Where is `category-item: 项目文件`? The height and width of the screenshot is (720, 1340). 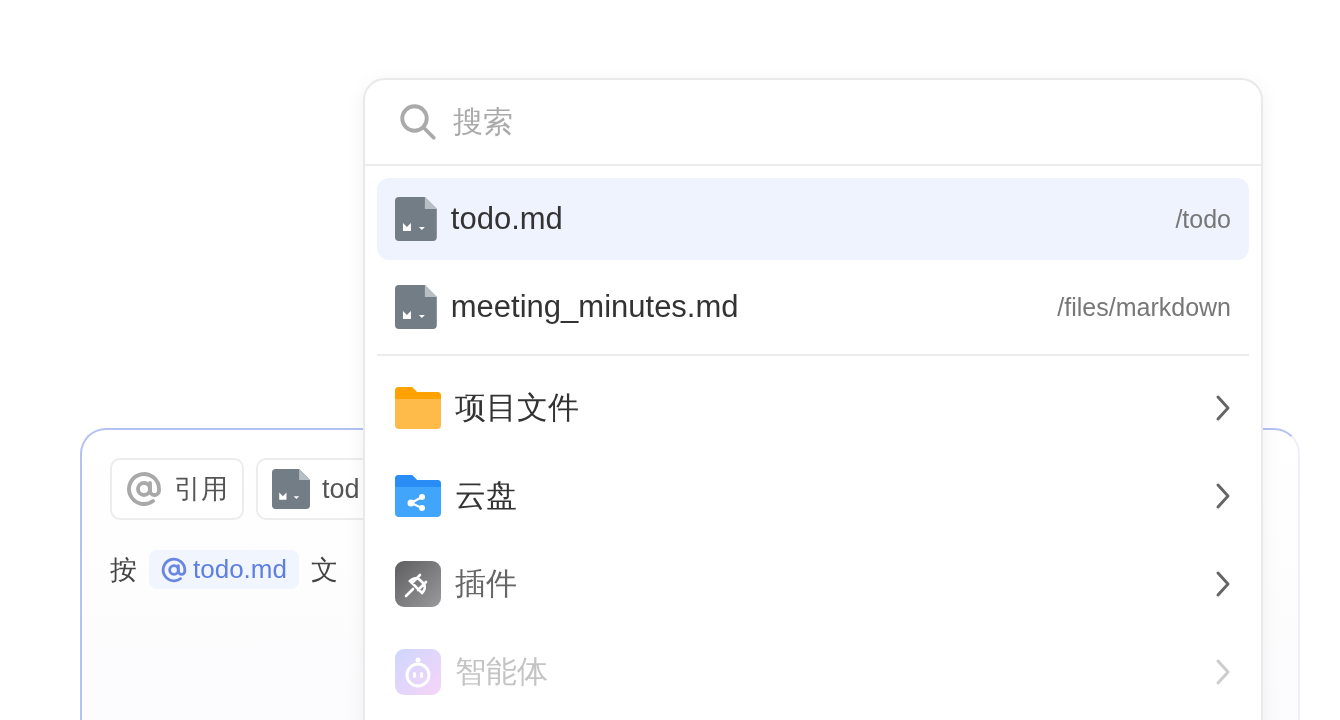
category-item: 项目文件 is located at coordinates (813, 408).